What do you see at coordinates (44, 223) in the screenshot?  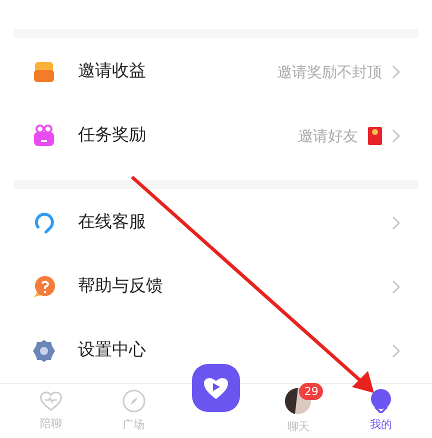 I see `headset-icon` at bounding box center [44, 223].